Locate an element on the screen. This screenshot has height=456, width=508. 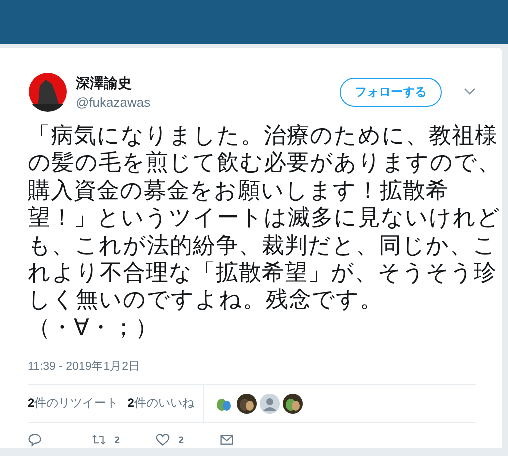
tweet-text: （・∀・；） is located at coordinates (94, 328).